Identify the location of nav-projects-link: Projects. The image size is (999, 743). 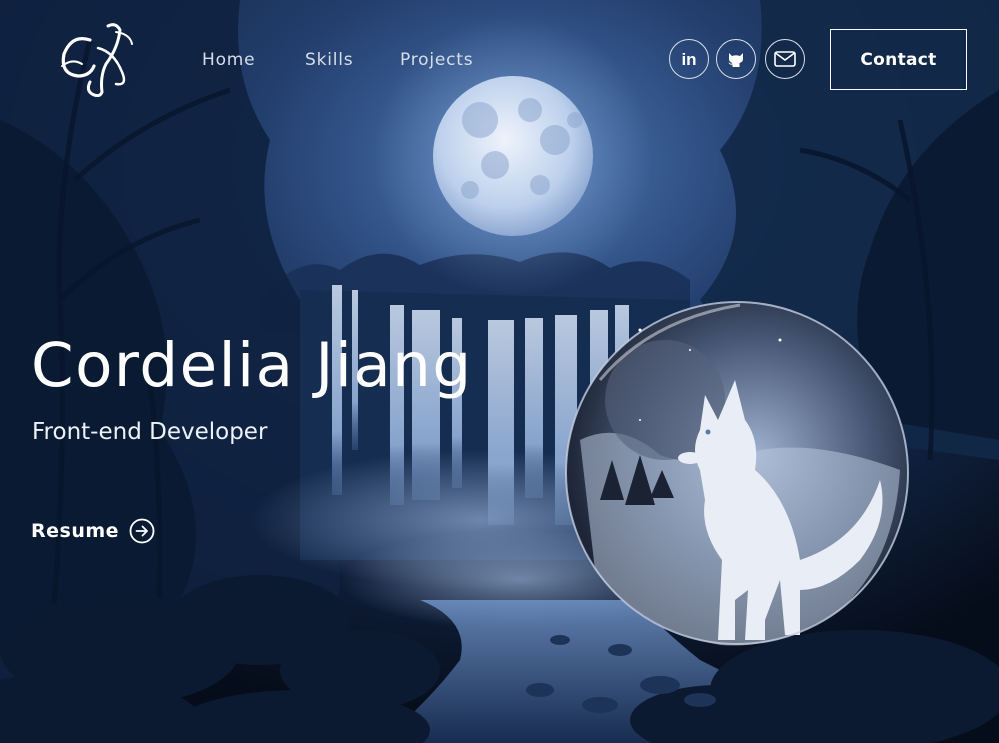
(436, 60).